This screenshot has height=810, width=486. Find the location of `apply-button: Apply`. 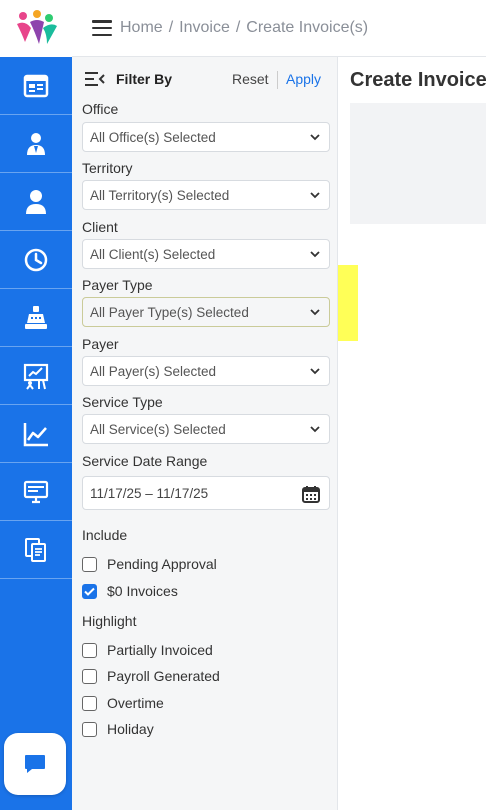

apply-button: Apply is located at coordinates (303, 79).